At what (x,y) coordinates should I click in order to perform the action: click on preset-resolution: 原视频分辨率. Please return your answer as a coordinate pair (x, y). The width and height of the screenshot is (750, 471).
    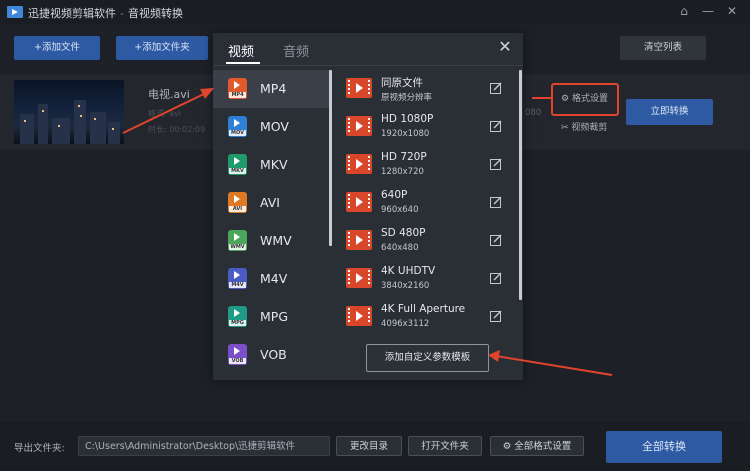
    Looking at the image, I should click on (407, 98).